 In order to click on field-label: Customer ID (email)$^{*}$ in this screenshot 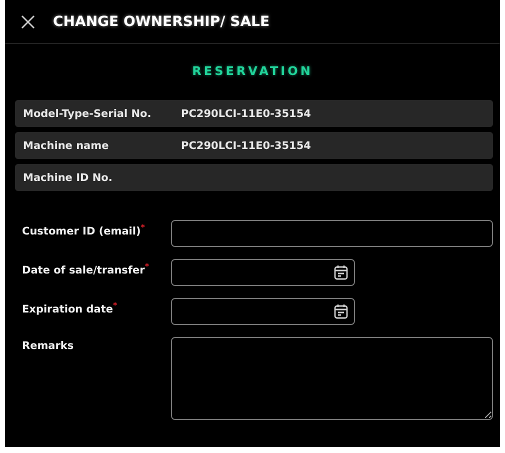, I will do `click(84, 230)`.